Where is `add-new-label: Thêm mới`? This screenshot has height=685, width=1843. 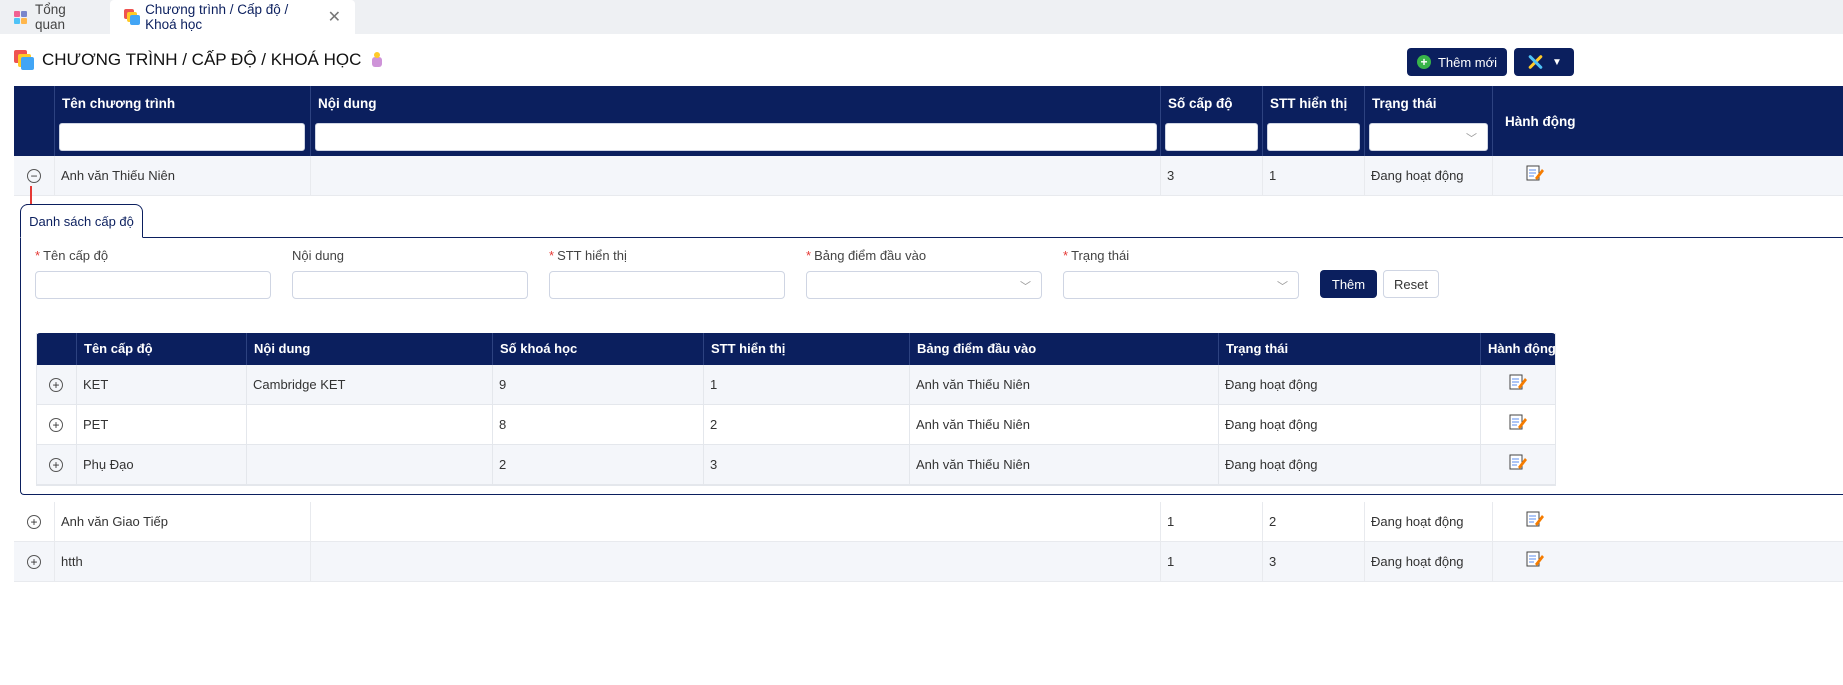 add-new-label: Thêm mới is located at coordinates (1467, 62).